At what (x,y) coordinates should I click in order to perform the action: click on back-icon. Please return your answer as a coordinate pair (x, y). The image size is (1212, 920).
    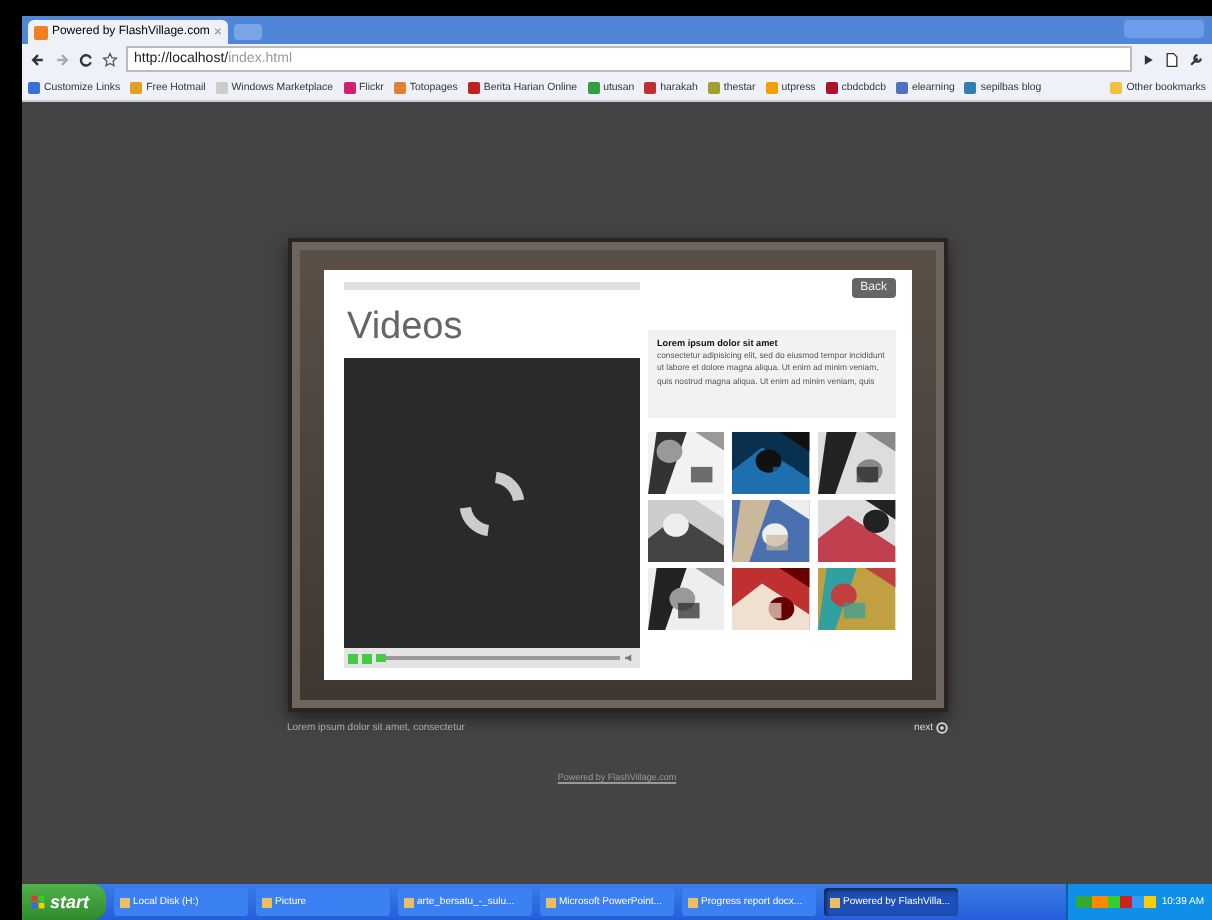
    Looking at the image, I should click on (38, 59).